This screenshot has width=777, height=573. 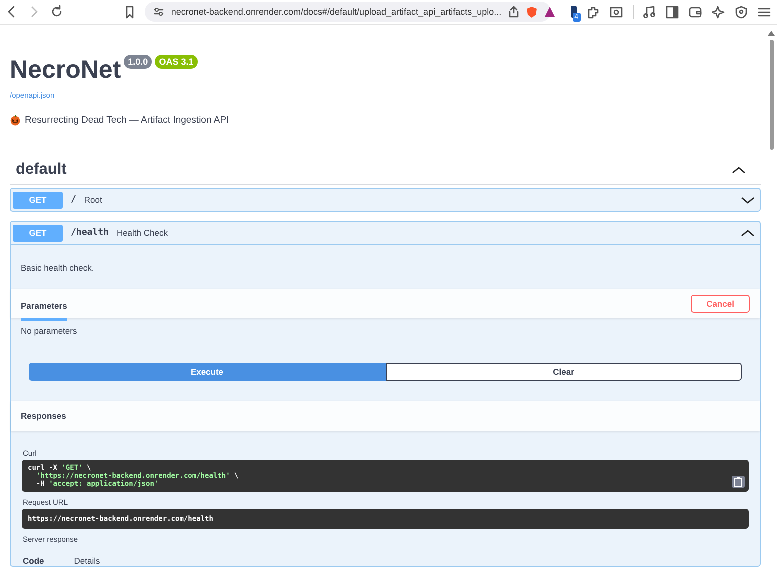 What do you see at coordinates (718, 12) in the screenshot?
I see `sparkle-icon` at bounding box center [718, 12].